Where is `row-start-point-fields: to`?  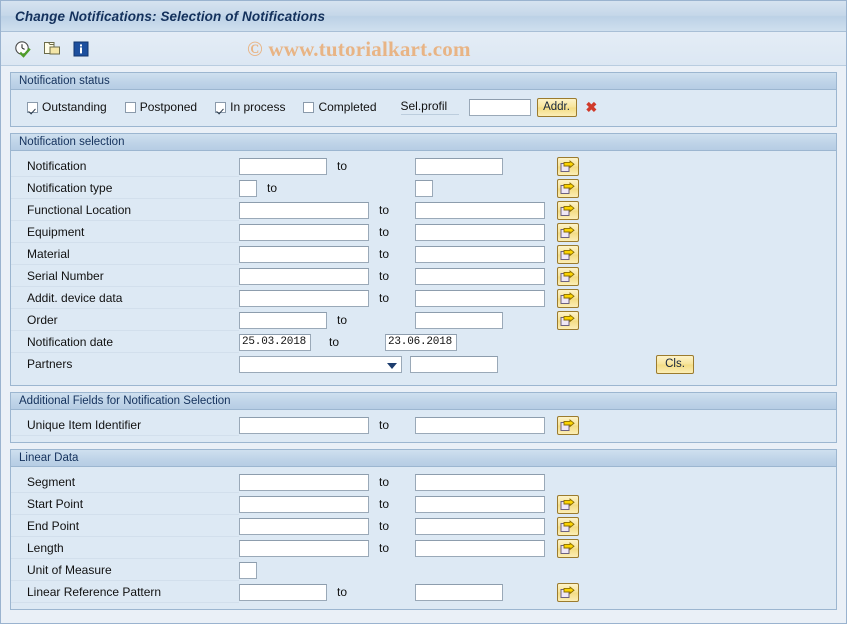
row-start-point-fields: to is located at coordinates (411, 504).